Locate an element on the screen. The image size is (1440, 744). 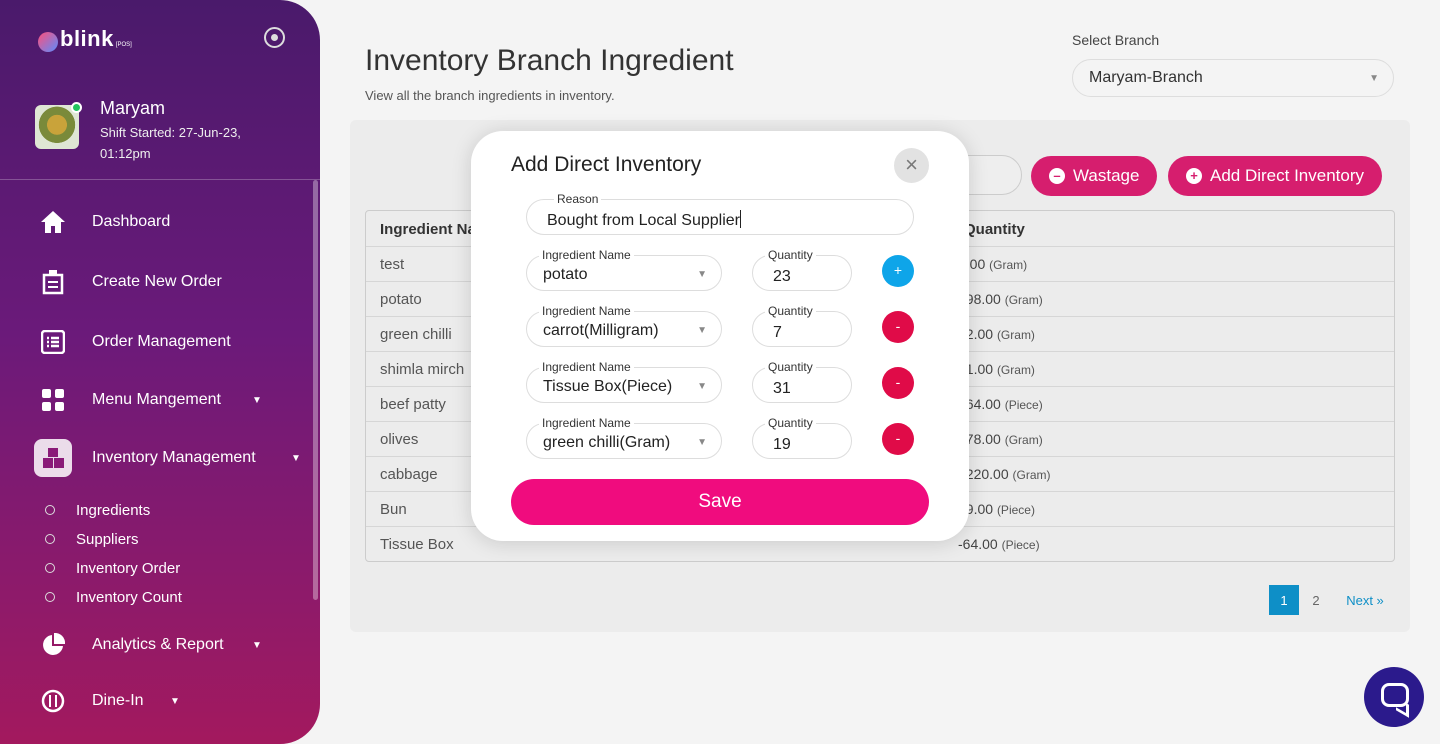
wastage-button: – Wastage is located at coordinates (1094, 176).